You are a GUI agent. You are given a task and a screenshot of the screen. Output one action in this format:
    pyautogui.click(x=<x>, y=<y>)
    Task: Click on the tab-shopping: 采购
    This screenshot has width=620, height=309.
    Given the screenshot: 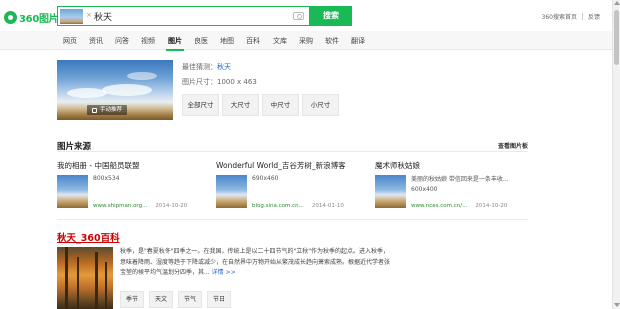 What is the action you would take?
    pyautogui.click(x=306, y=41)
    